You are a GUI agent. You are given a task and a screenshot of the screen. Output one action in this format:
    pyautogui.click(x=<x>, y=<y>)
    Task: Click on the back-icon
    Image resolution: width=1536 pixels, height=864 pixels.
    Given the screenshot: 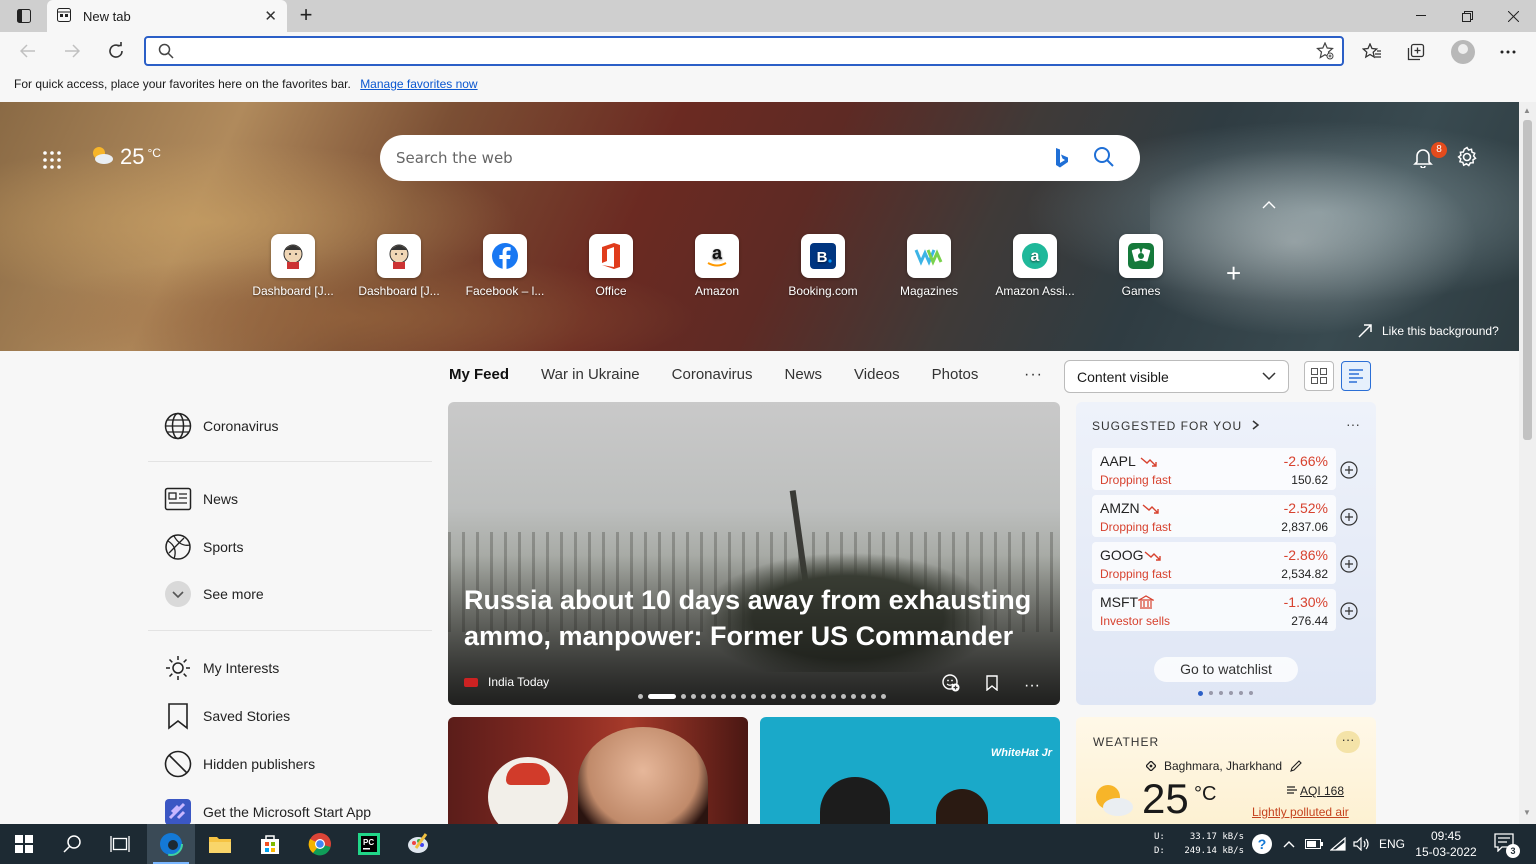 What is the action you would take?
    pyautogui.click(x=28, y=51)
    